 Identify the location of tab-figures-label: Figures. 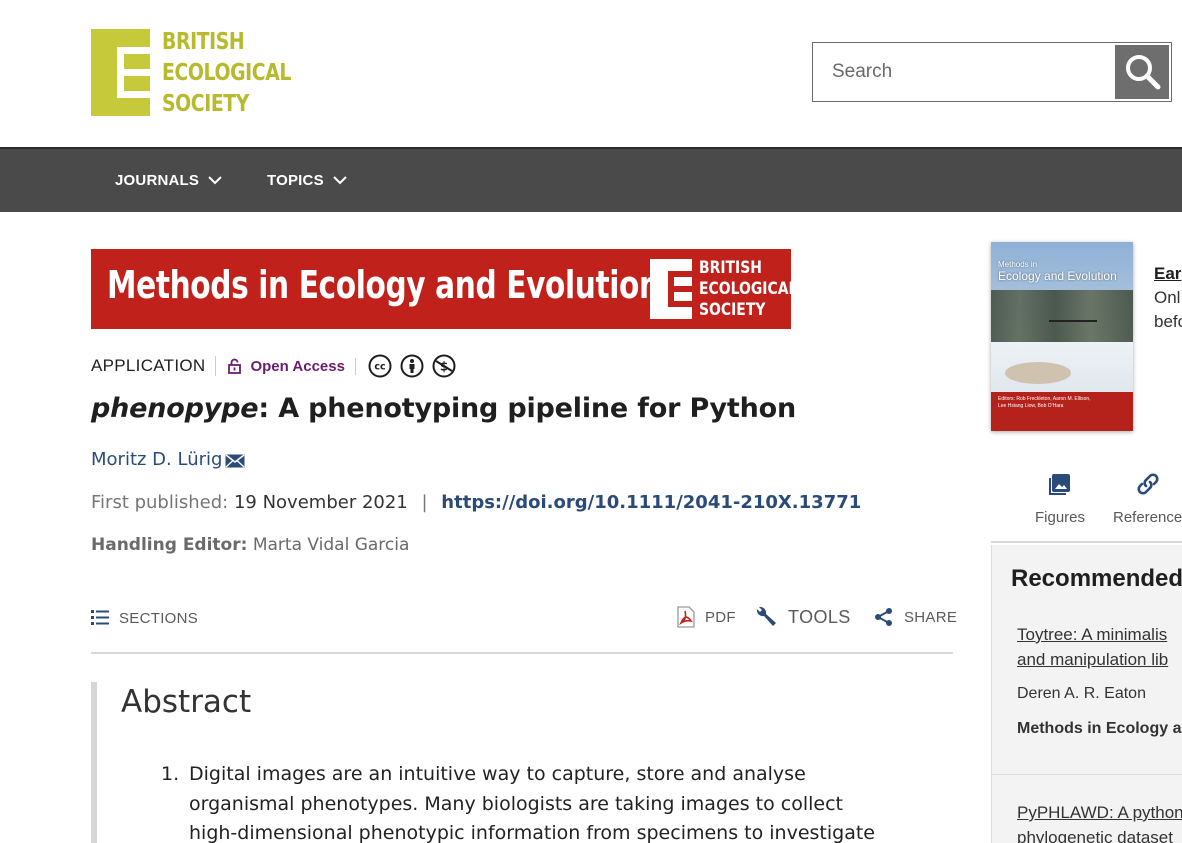
(1060, 517).